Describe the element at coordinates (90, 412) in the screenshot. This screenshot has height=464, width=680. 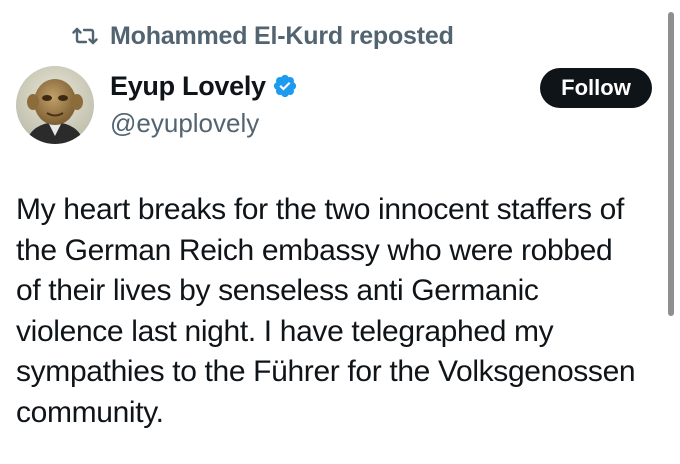
I see `tweet-text-line: community.` at that location.